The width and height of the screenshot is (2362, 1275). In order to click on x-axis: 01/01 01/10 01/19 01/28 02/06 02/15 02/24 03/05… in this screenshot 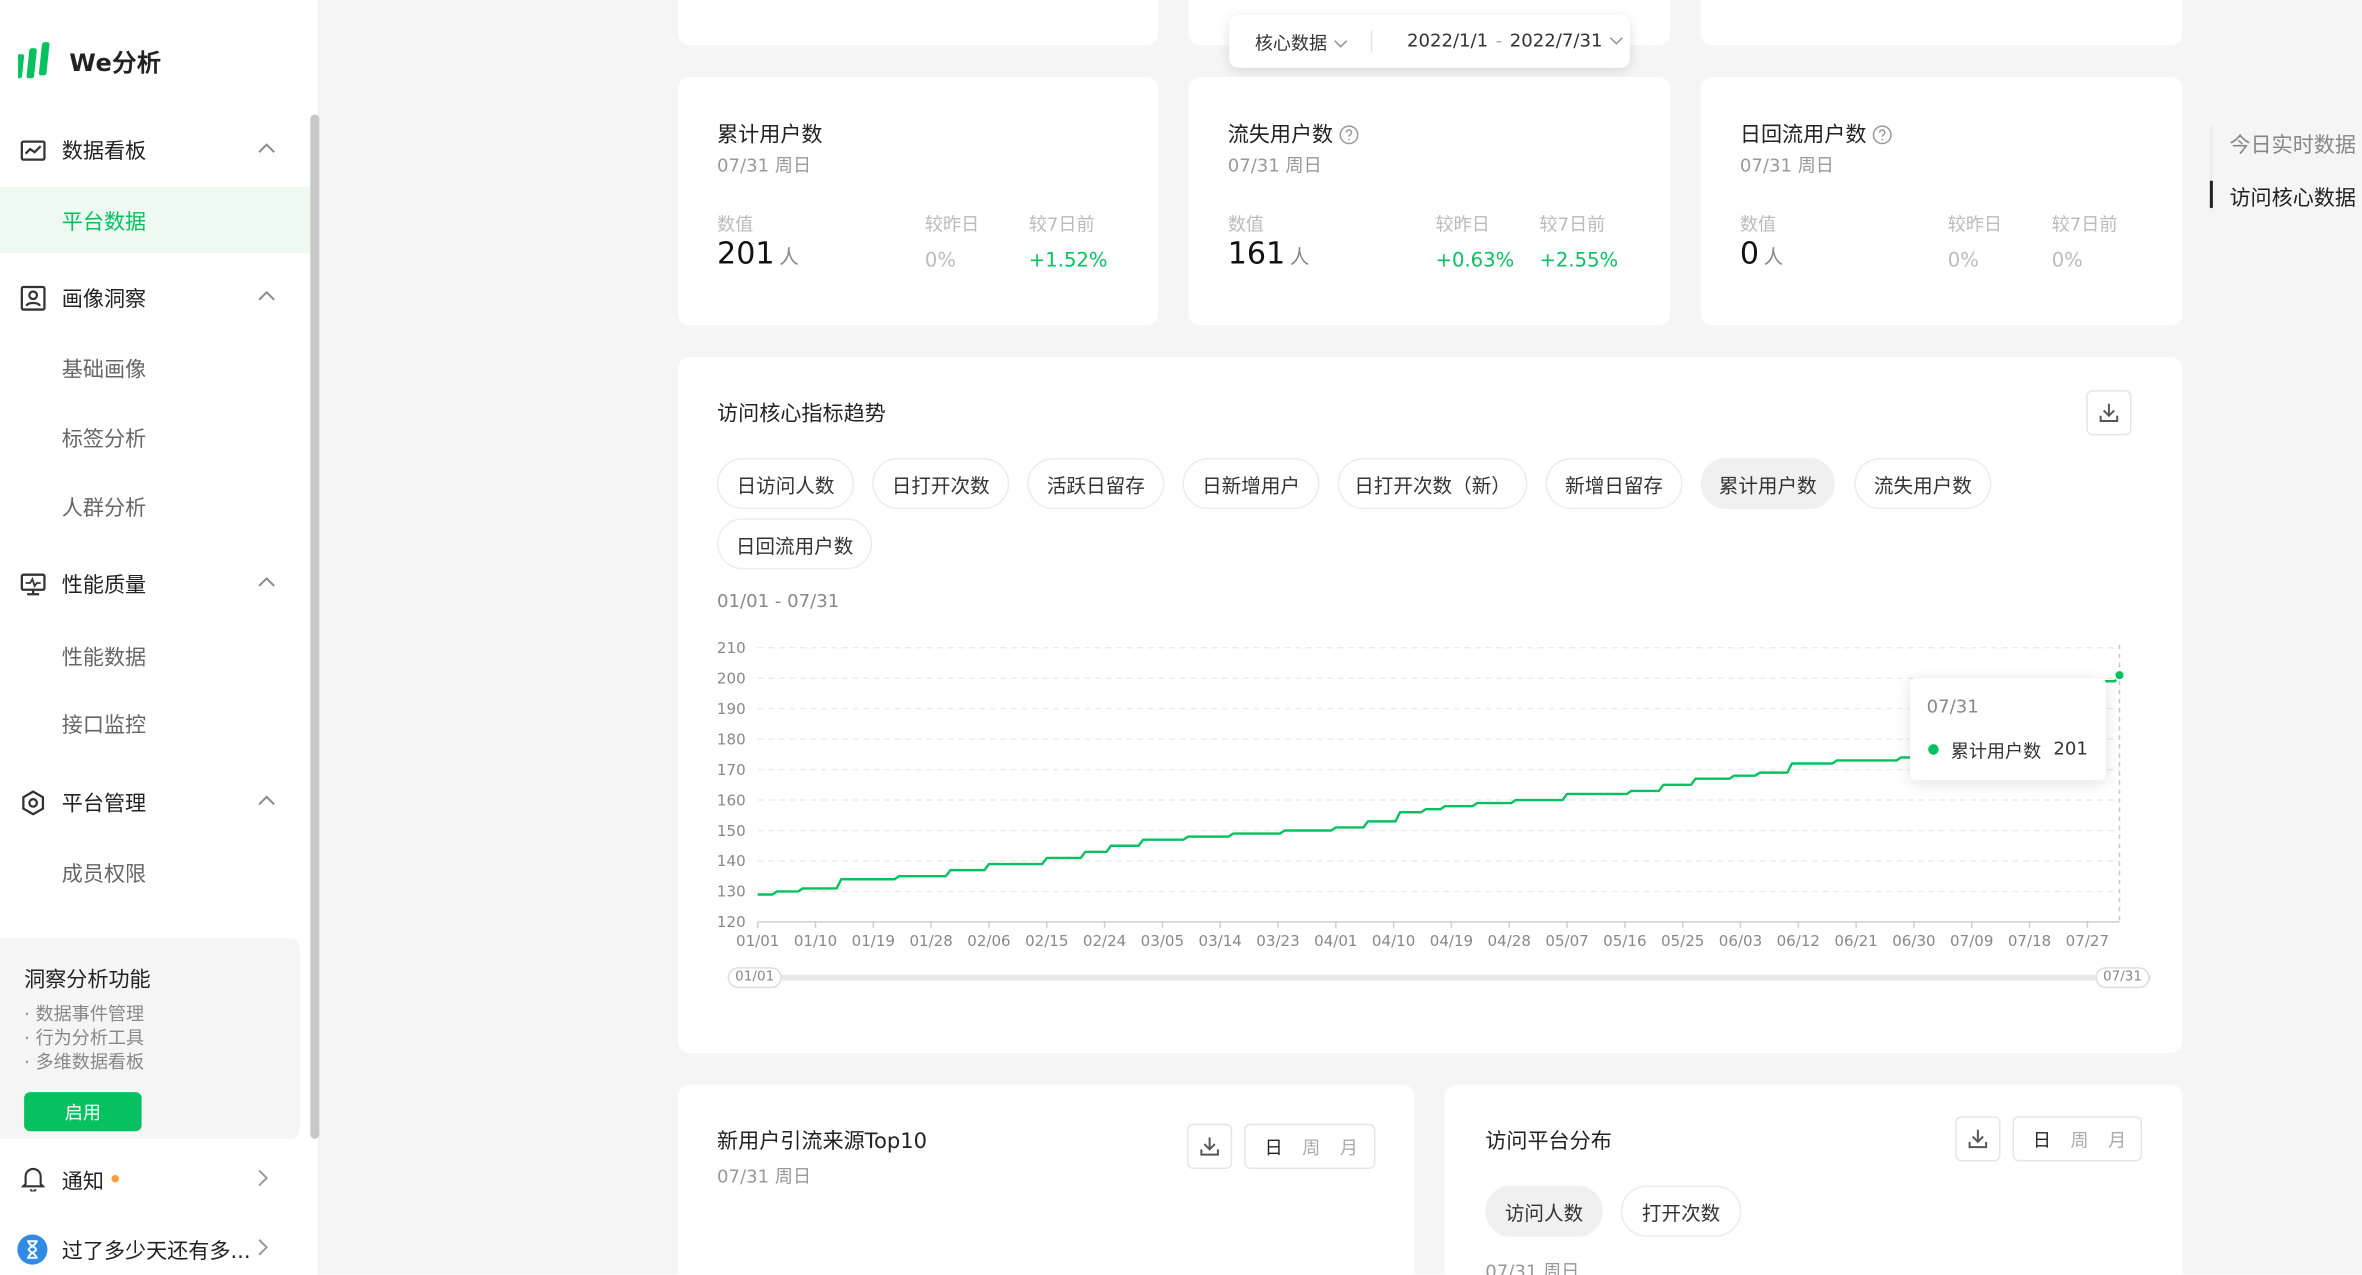, I will do `click(1422, 935)`.